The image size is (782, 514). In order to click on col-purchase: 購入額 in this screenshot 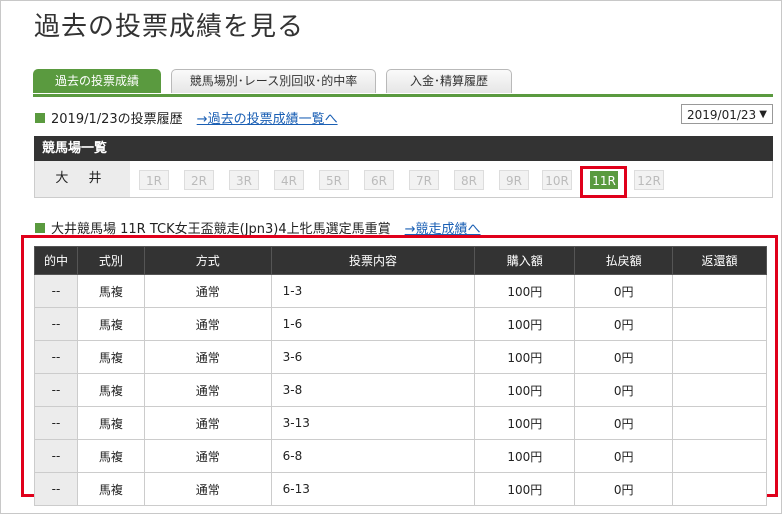, I will do `click(525, 260)`.